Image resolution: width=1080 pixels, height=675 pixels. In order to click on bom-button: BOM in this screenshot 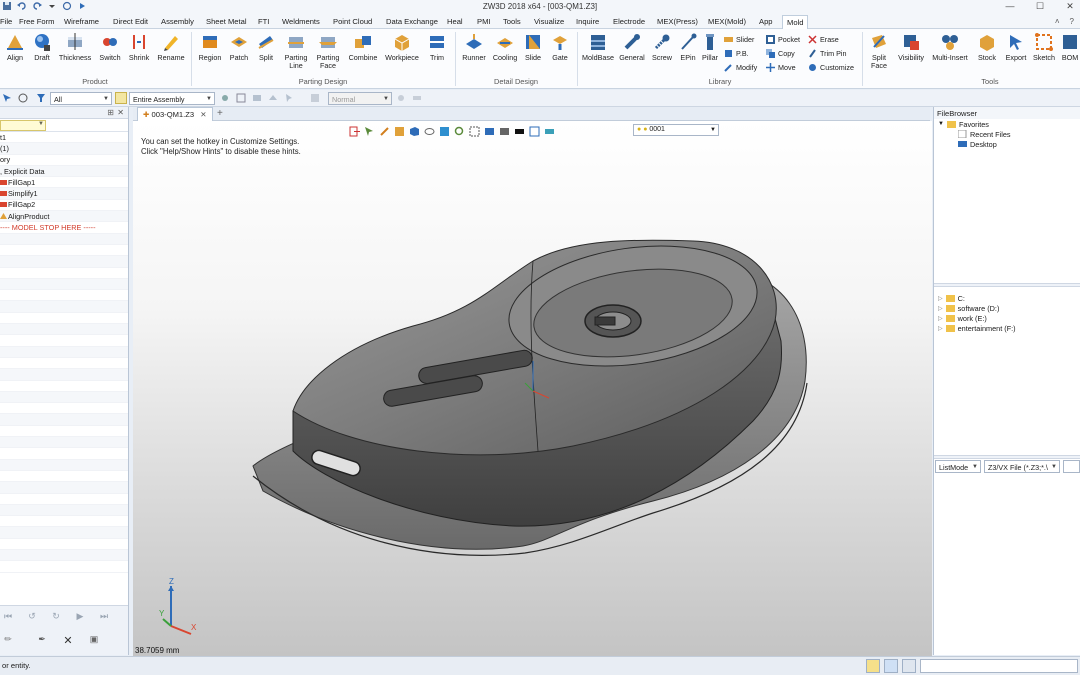, I will do `click(1070, 47)`.